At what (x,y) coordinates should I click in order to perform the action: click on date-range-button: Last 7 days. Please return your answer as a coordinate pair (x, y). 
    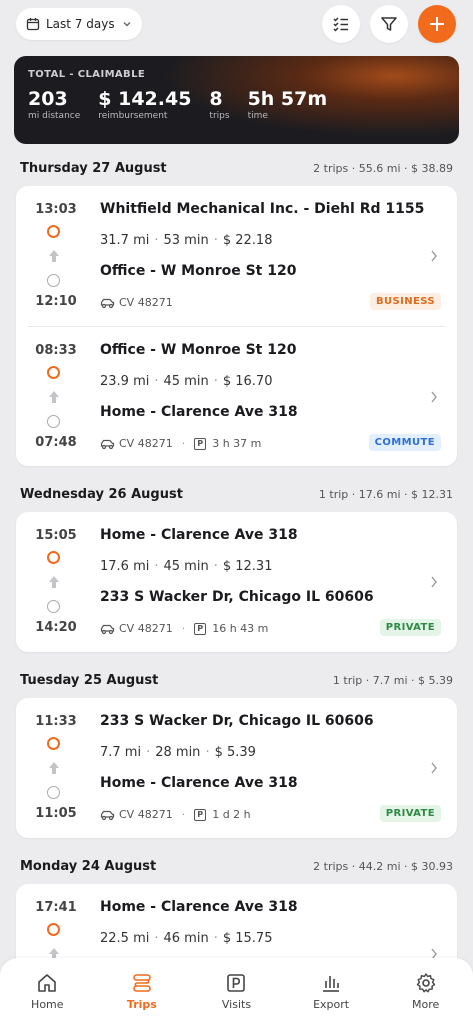
    Looking at the image, I should click on (79, 24).